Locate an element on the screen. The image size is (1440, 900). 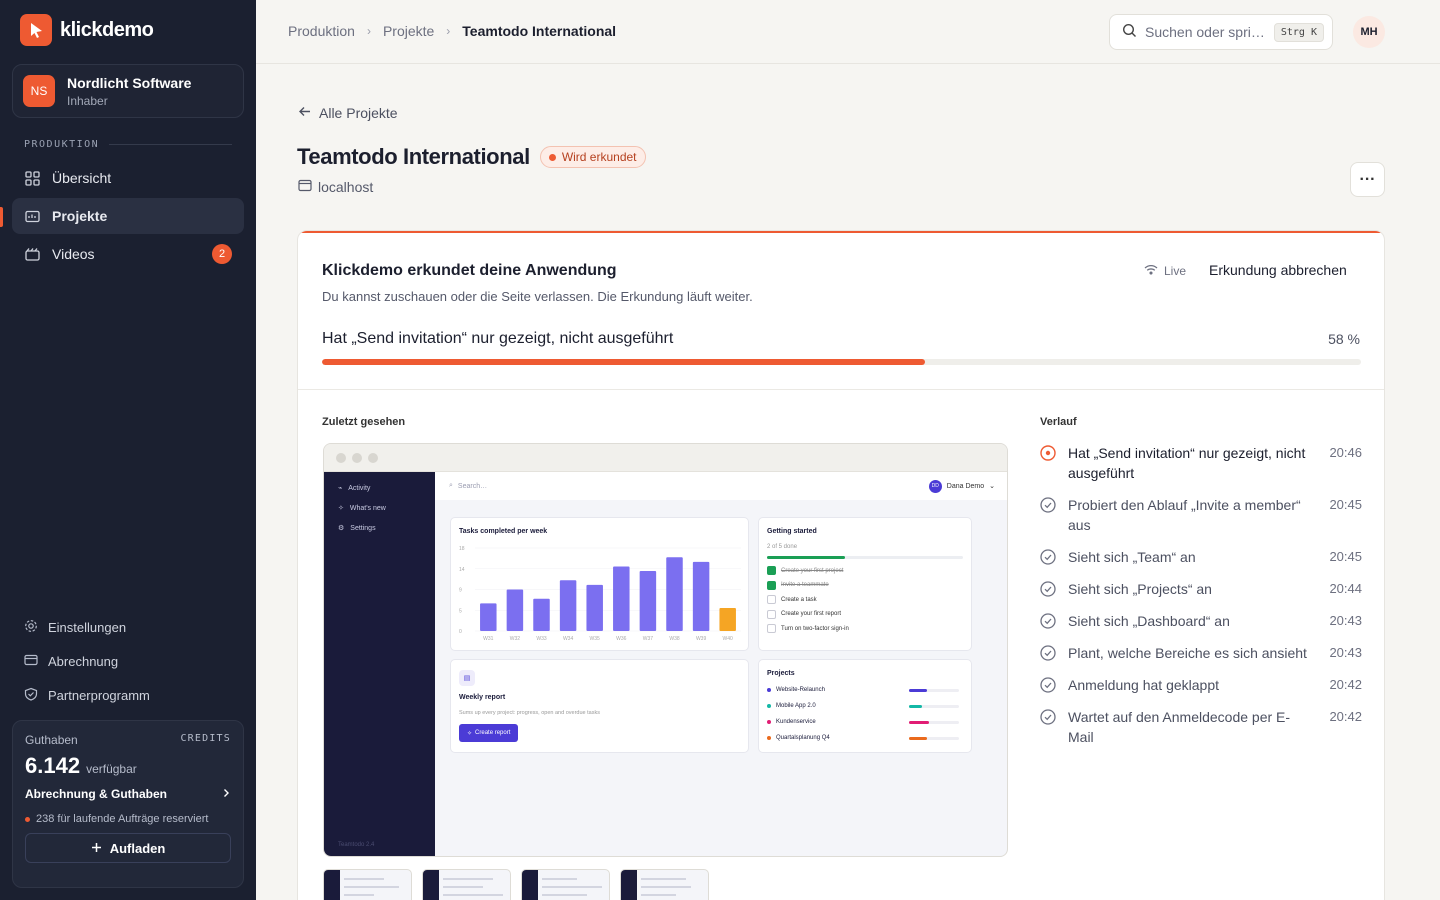
org-switcher: NS Nordlicht Software Inhaber is located at coordinates (128, 91).